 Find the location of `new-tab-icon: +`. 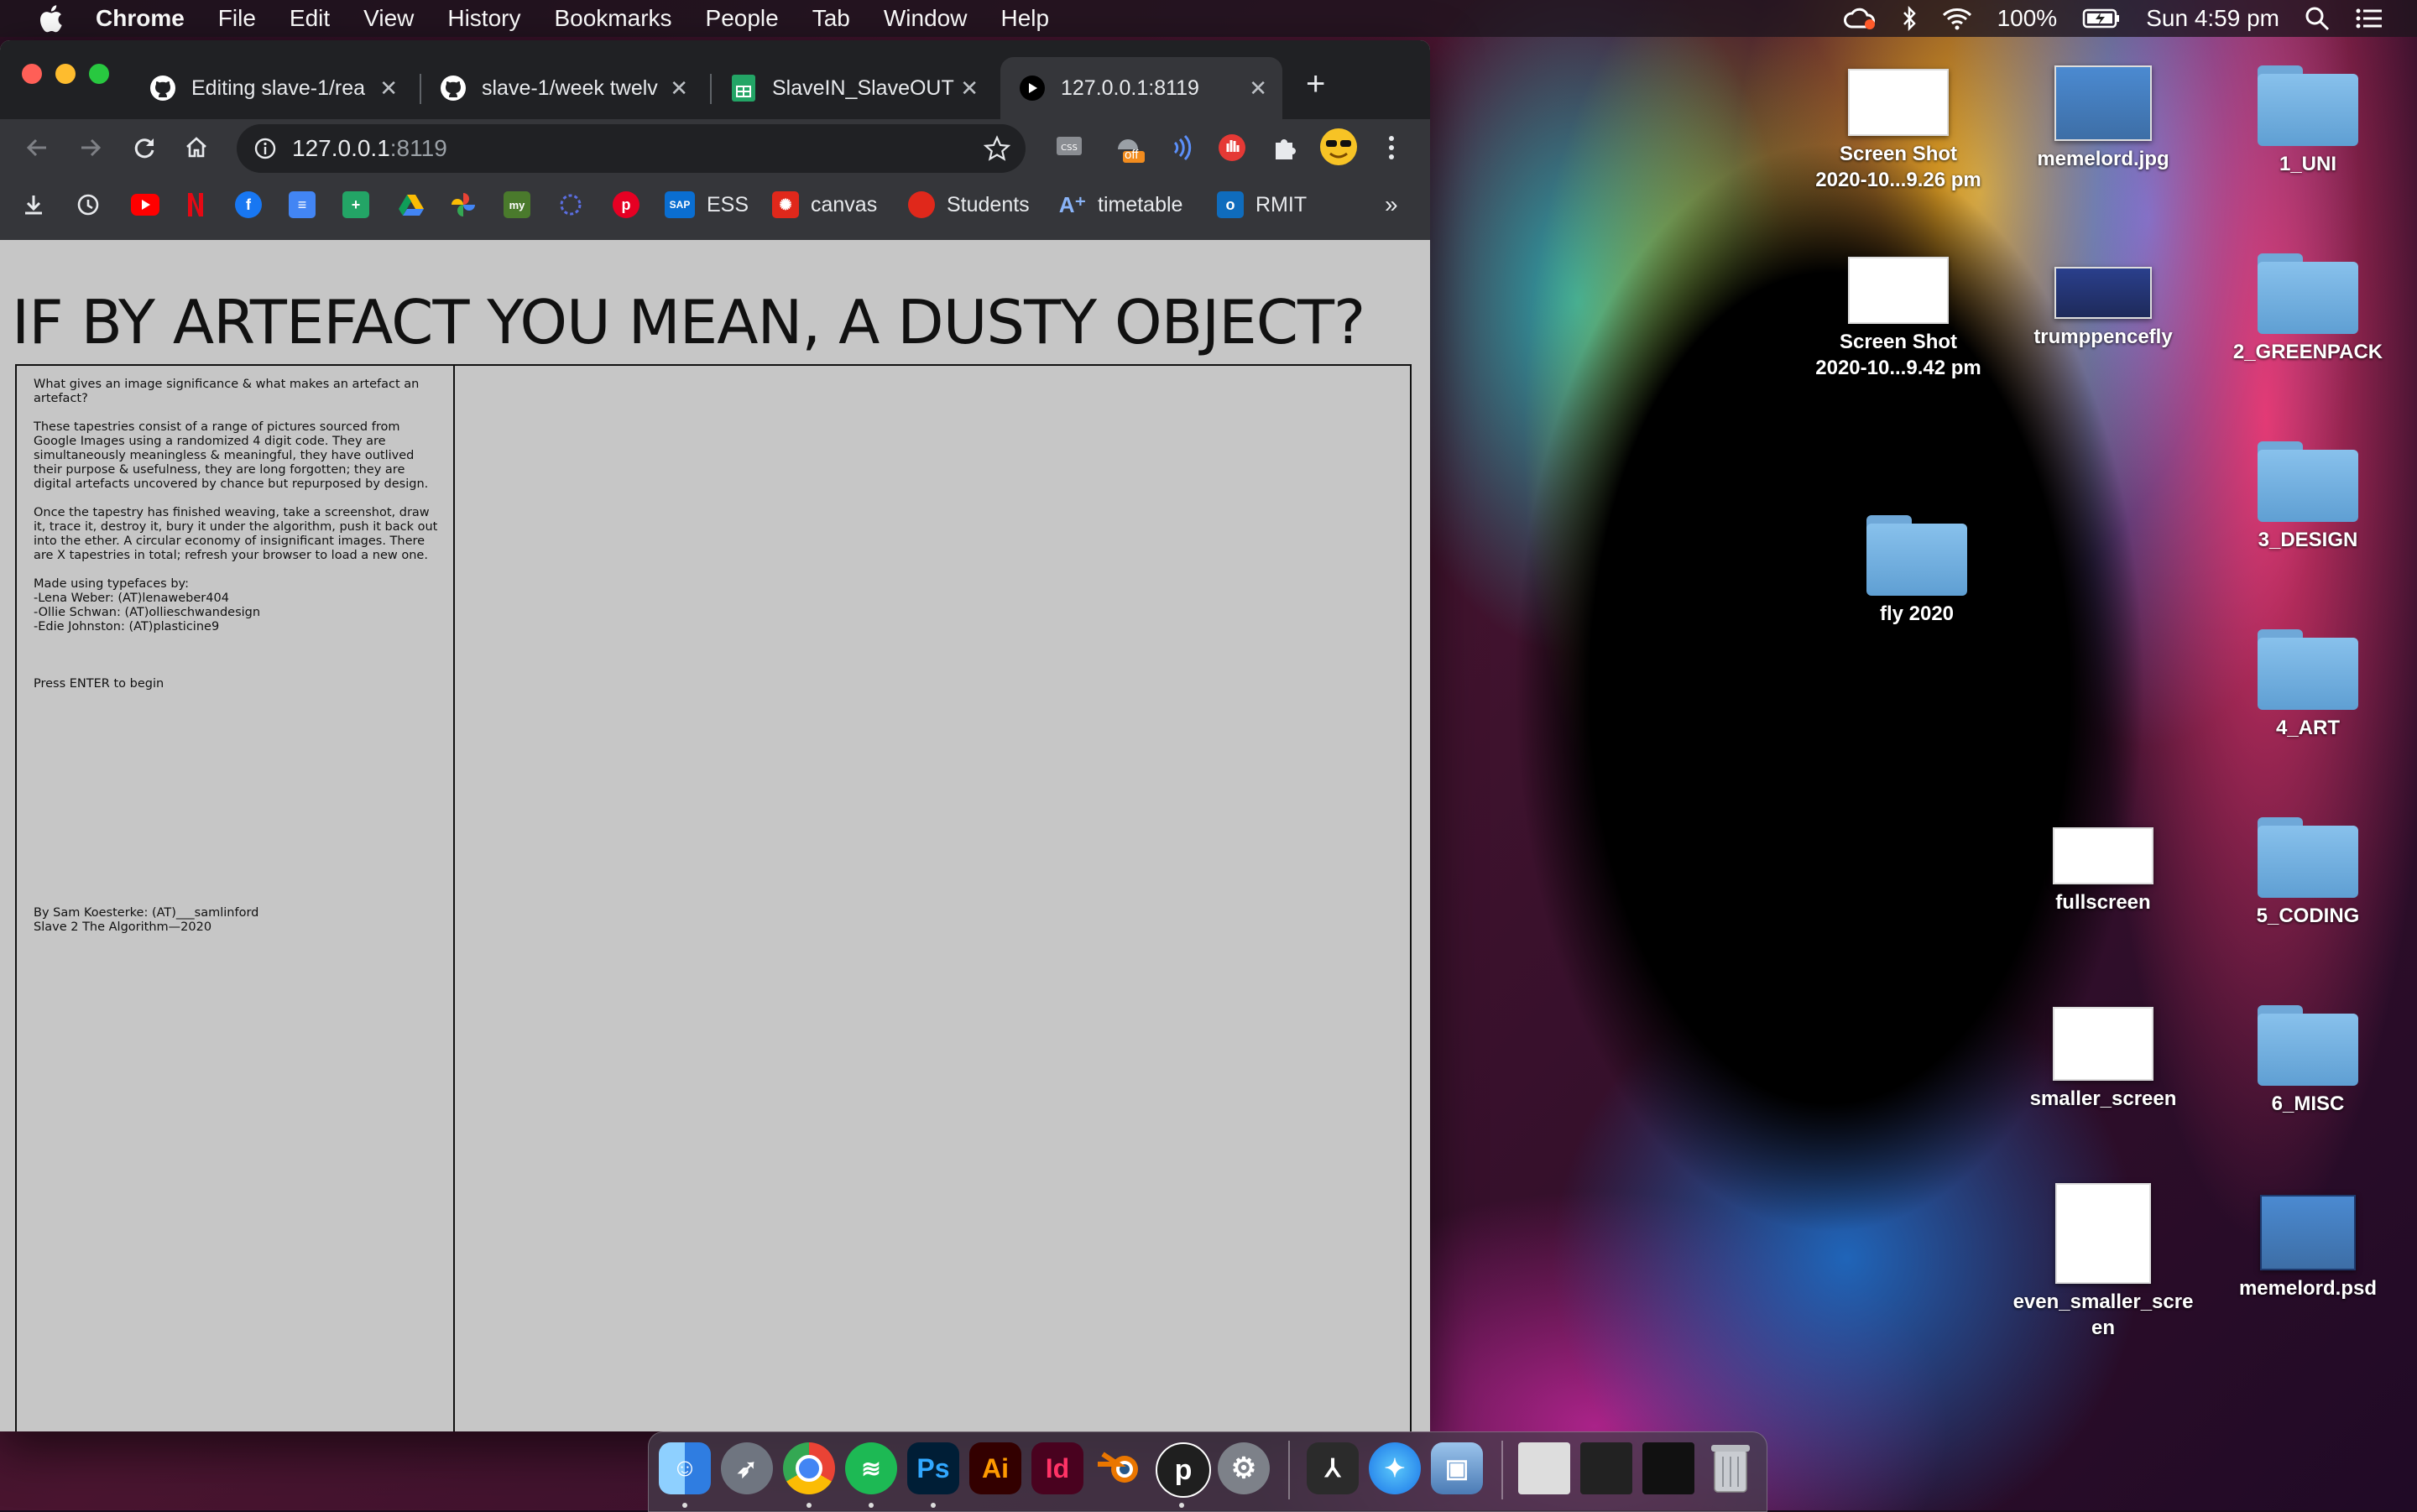

new-tab-icon: + is located at coordinates (1315, 84).